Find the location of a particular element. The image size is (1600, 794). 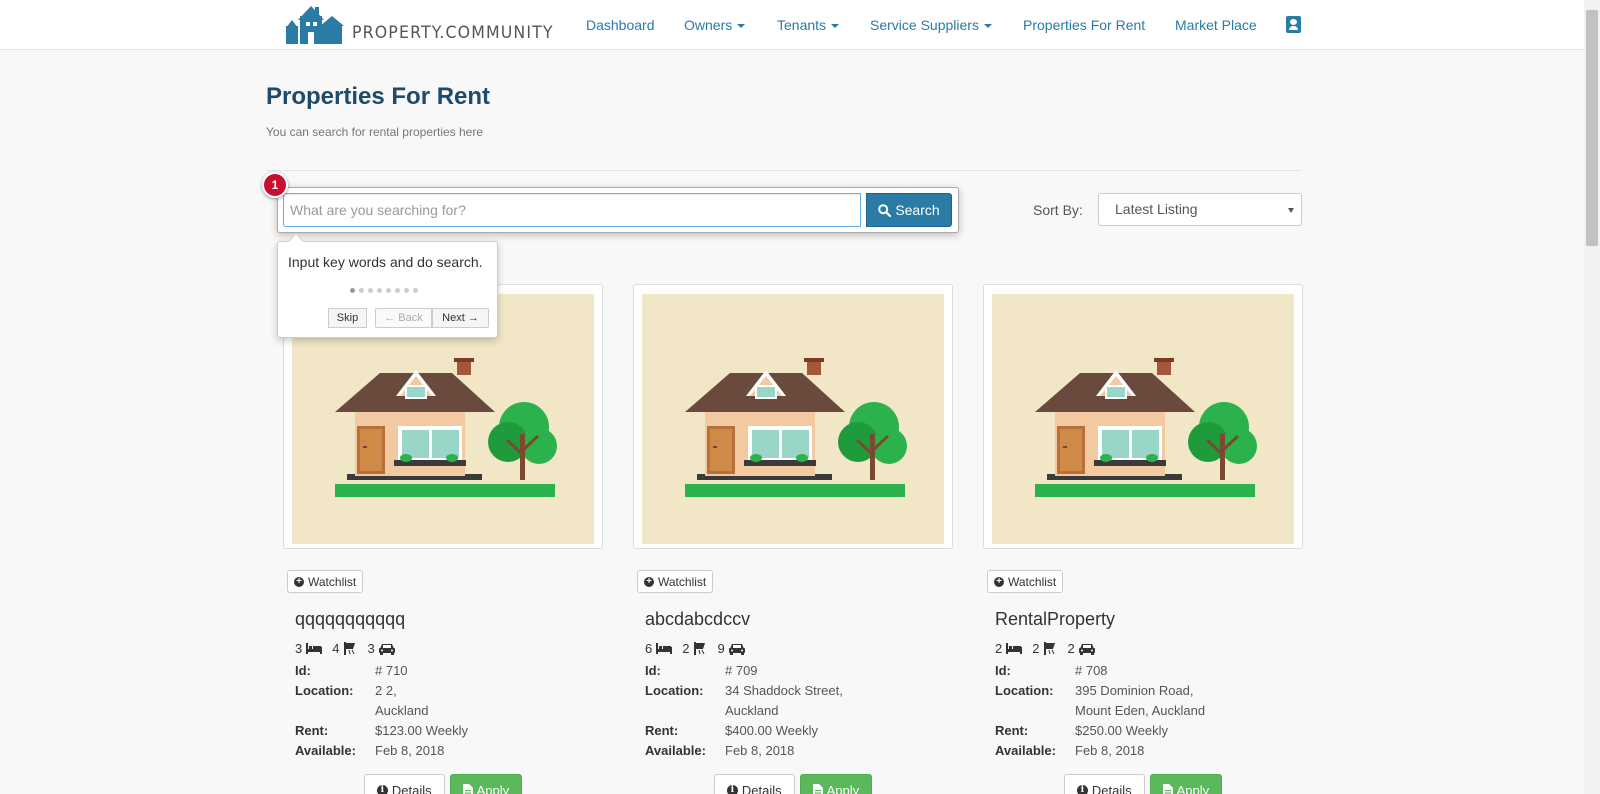

nav-dashboard: Dashboard is located at coordinates (620, 25).